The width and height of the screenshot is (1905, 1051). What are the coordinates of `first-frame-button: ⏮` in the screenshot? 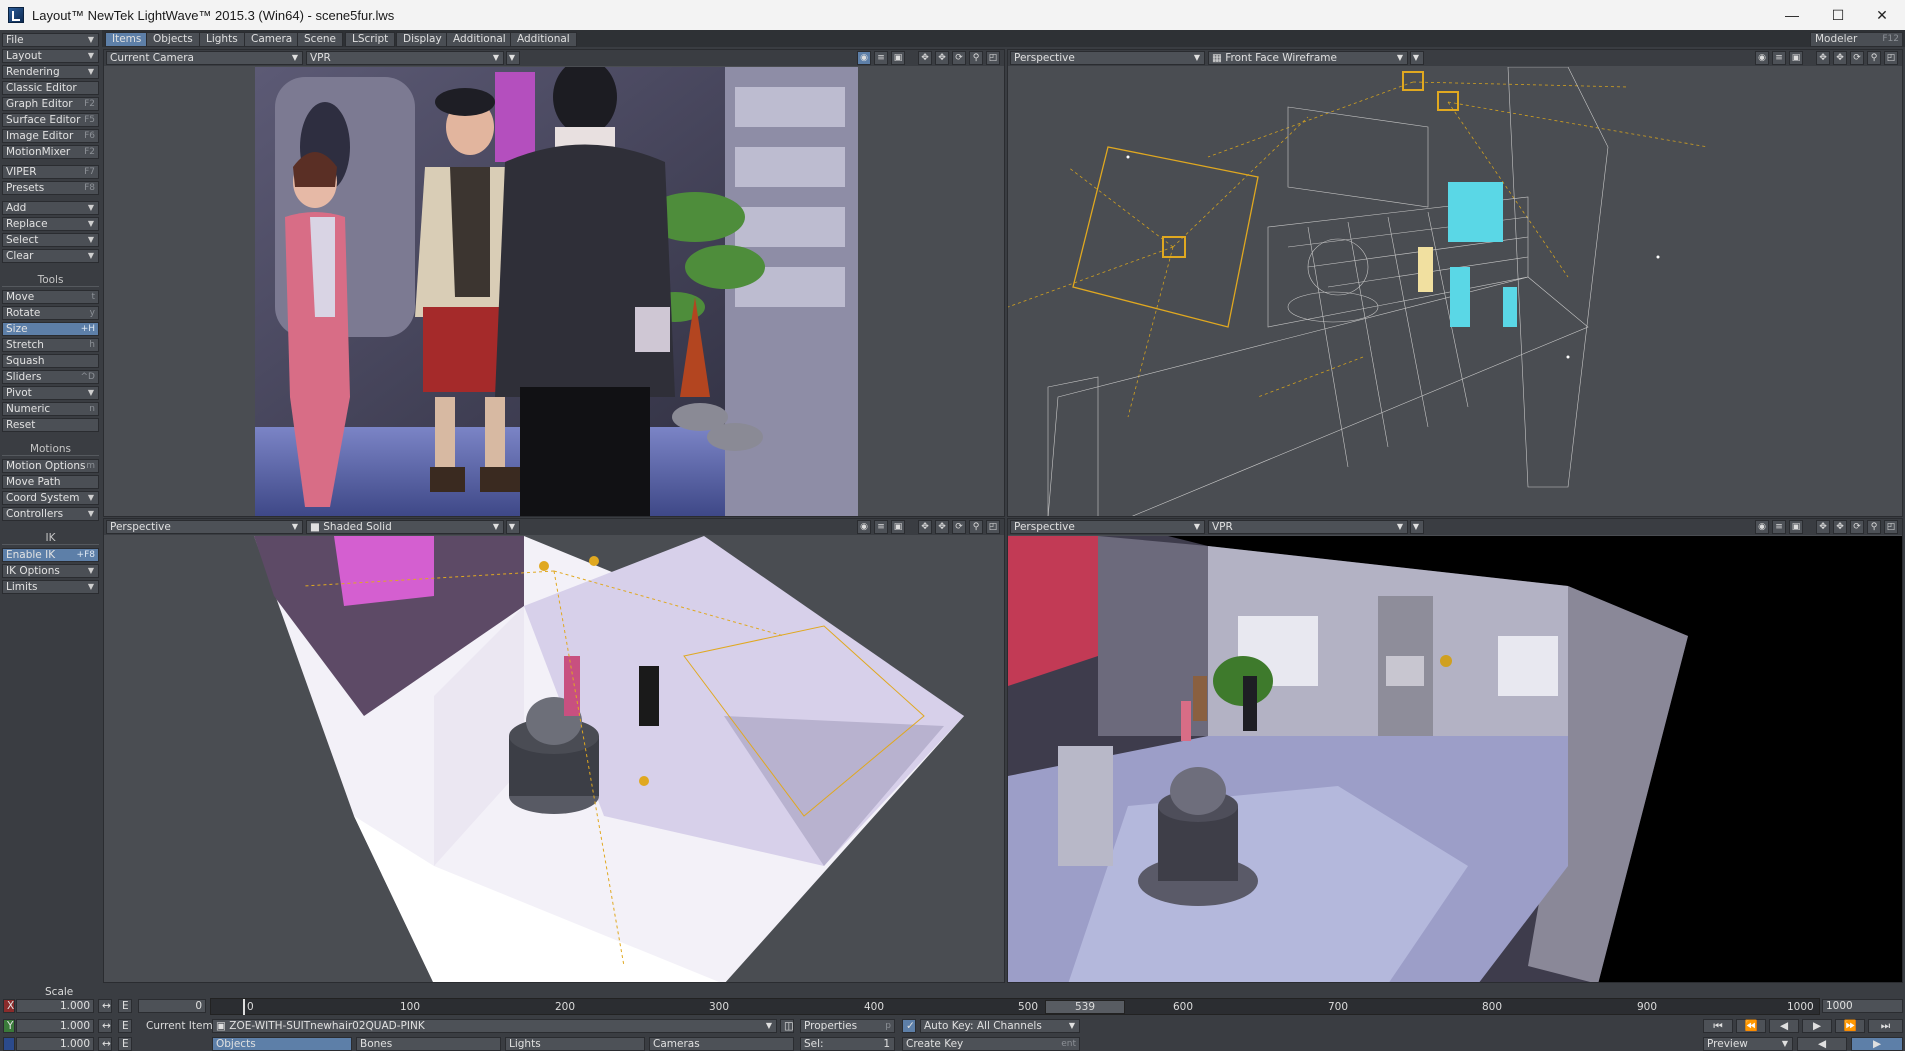 It's located at (1718, 1026).